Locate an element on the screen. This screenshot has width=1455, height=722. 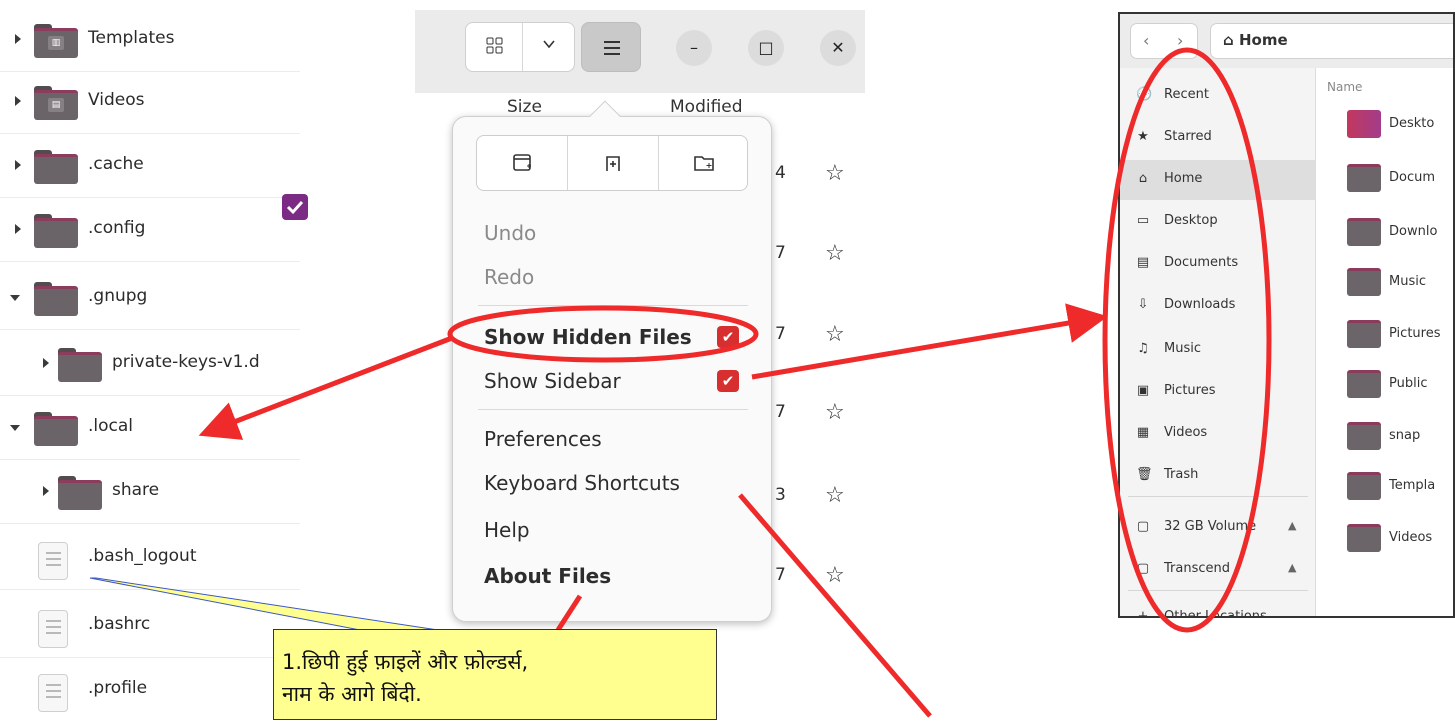
menu-button-row is located at coordinates (612, 163).